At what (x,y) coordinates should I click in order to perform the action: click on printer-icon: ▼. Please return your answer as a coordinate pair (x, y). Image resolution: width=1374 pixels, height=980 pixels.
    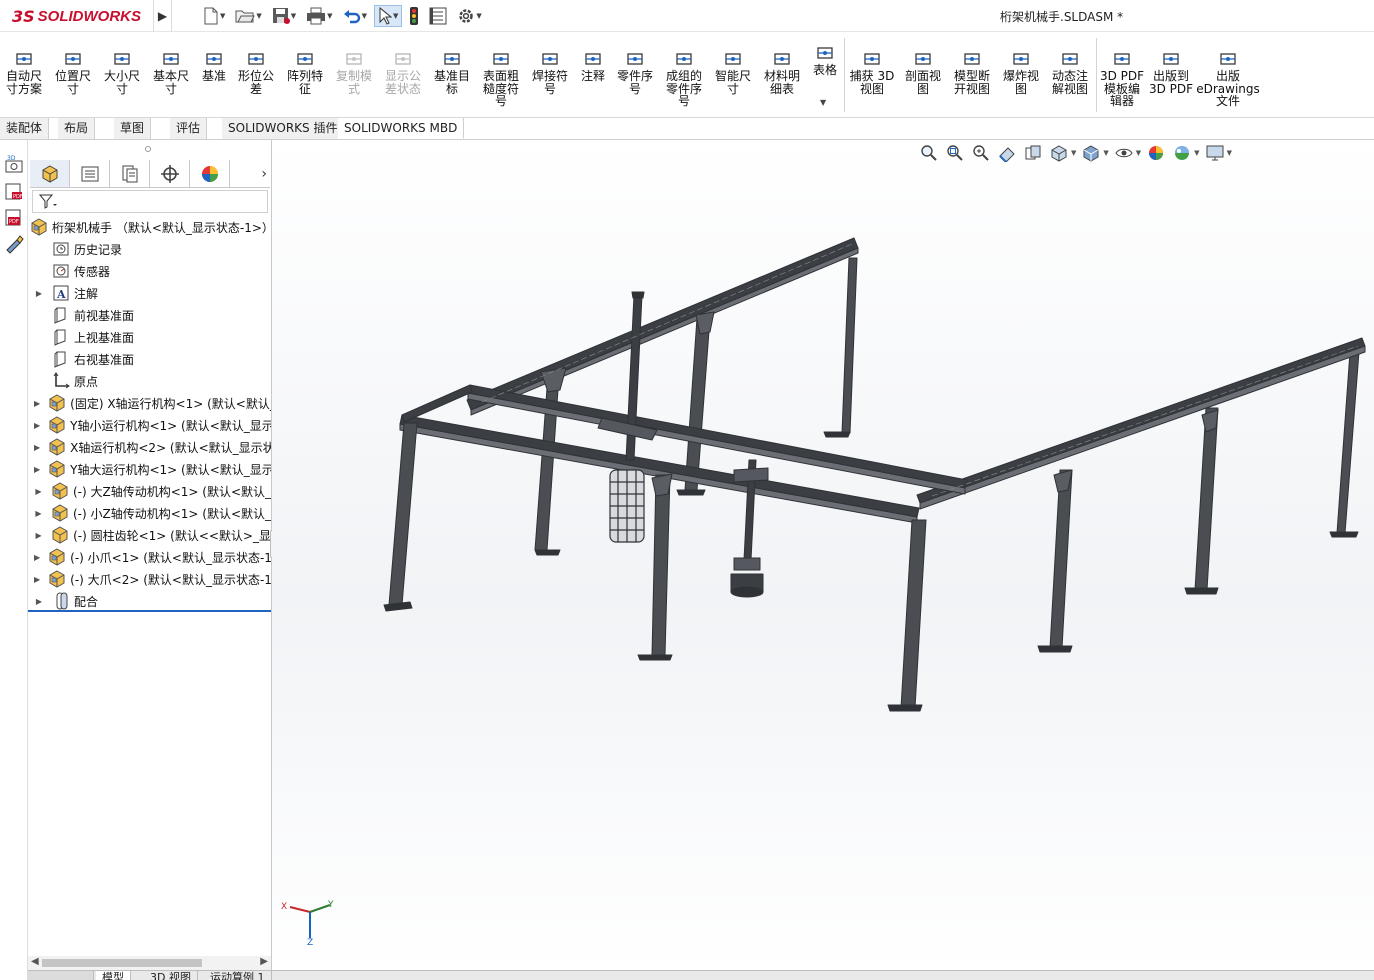
    Looking at the image, I should click on (319, 16).